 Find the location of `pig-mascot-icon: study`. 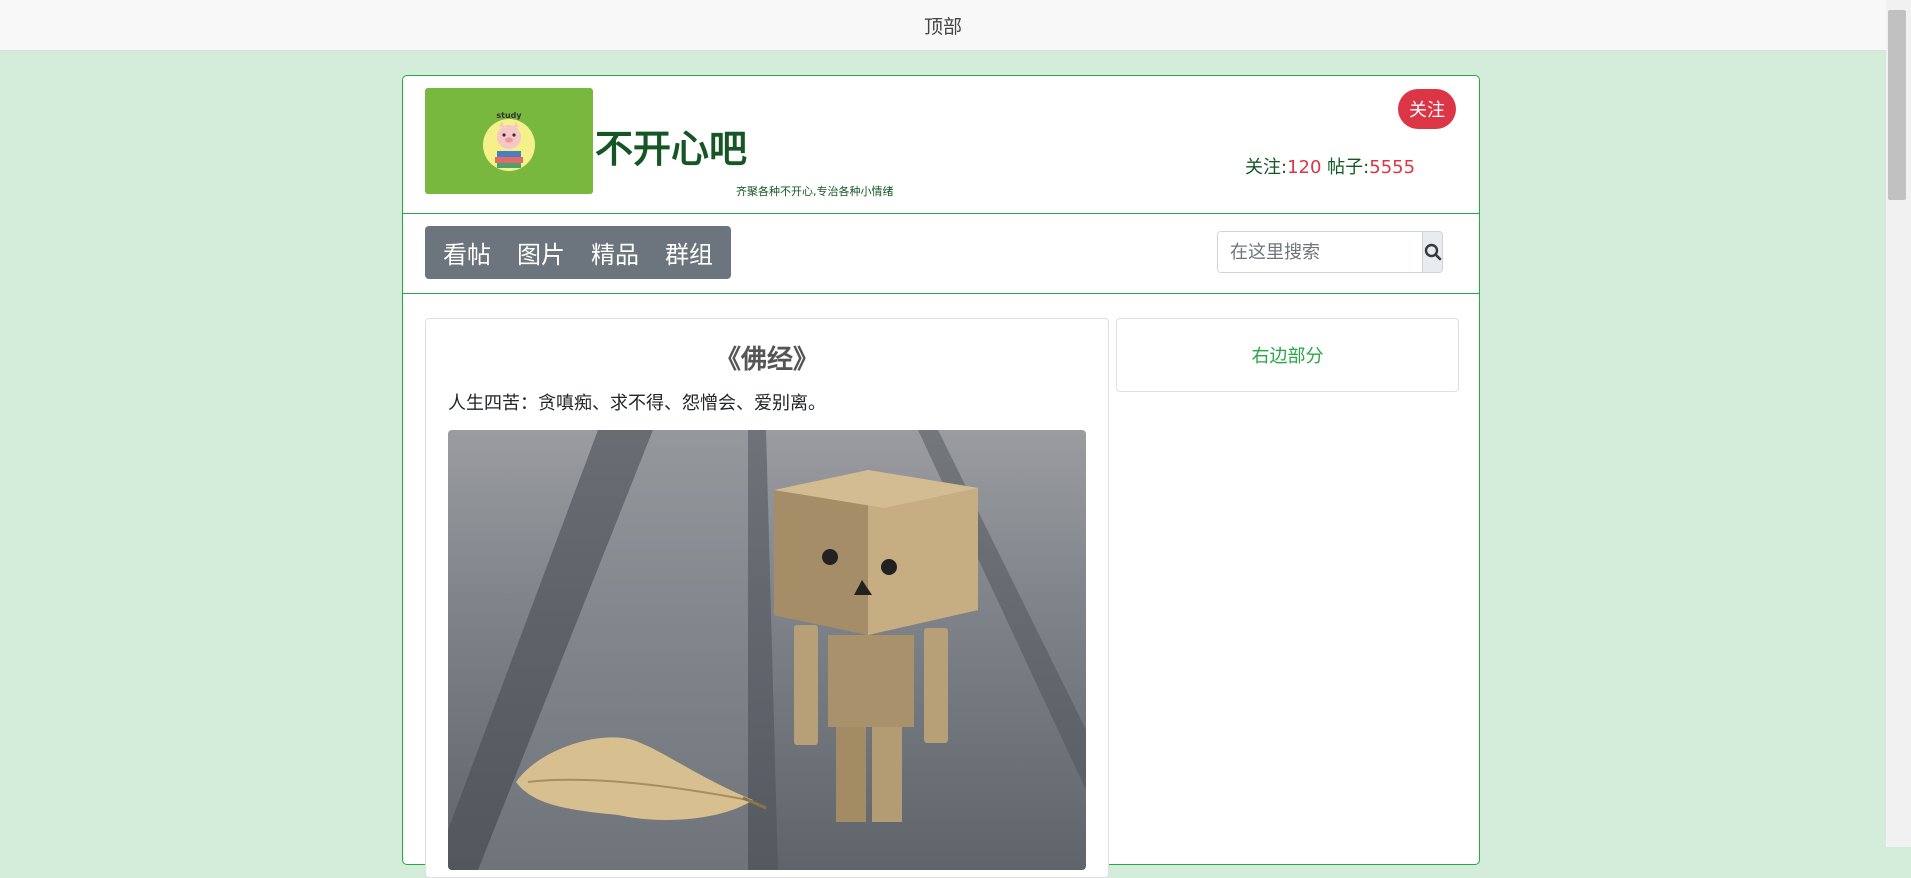

pig-mascot-icon: study is located at coordinates (509, 141).